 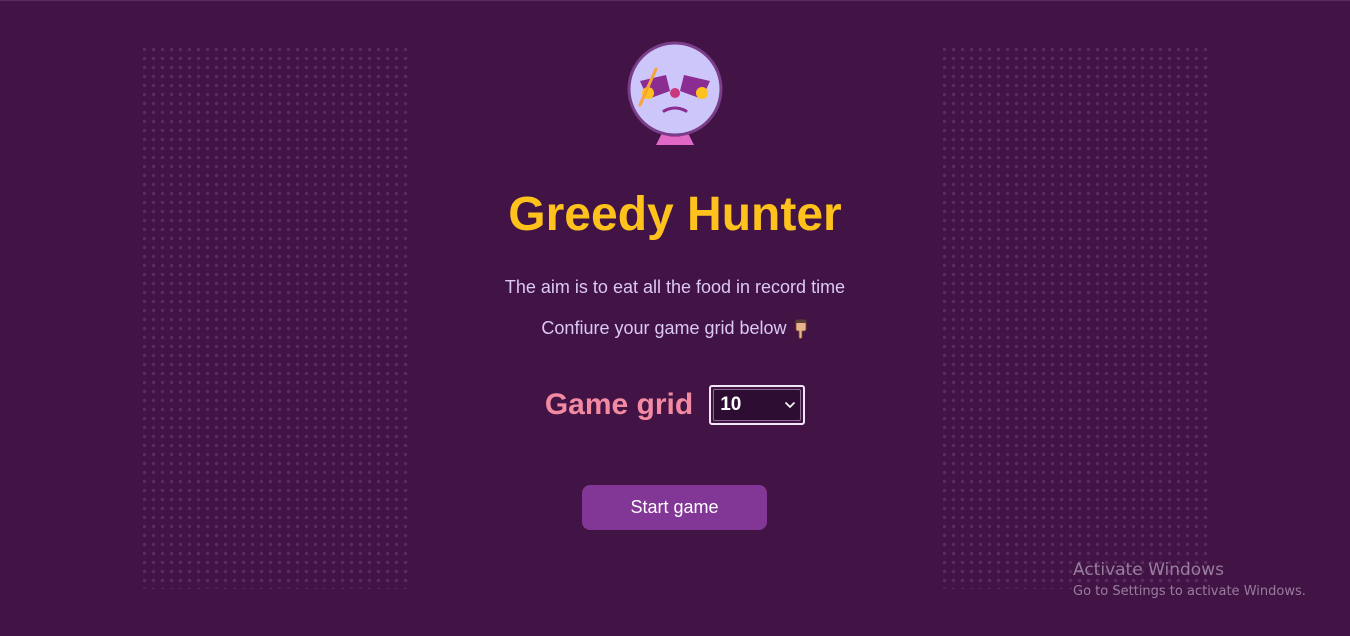 I want to click on game-grid-value: 10, so click(x=731, y=404).